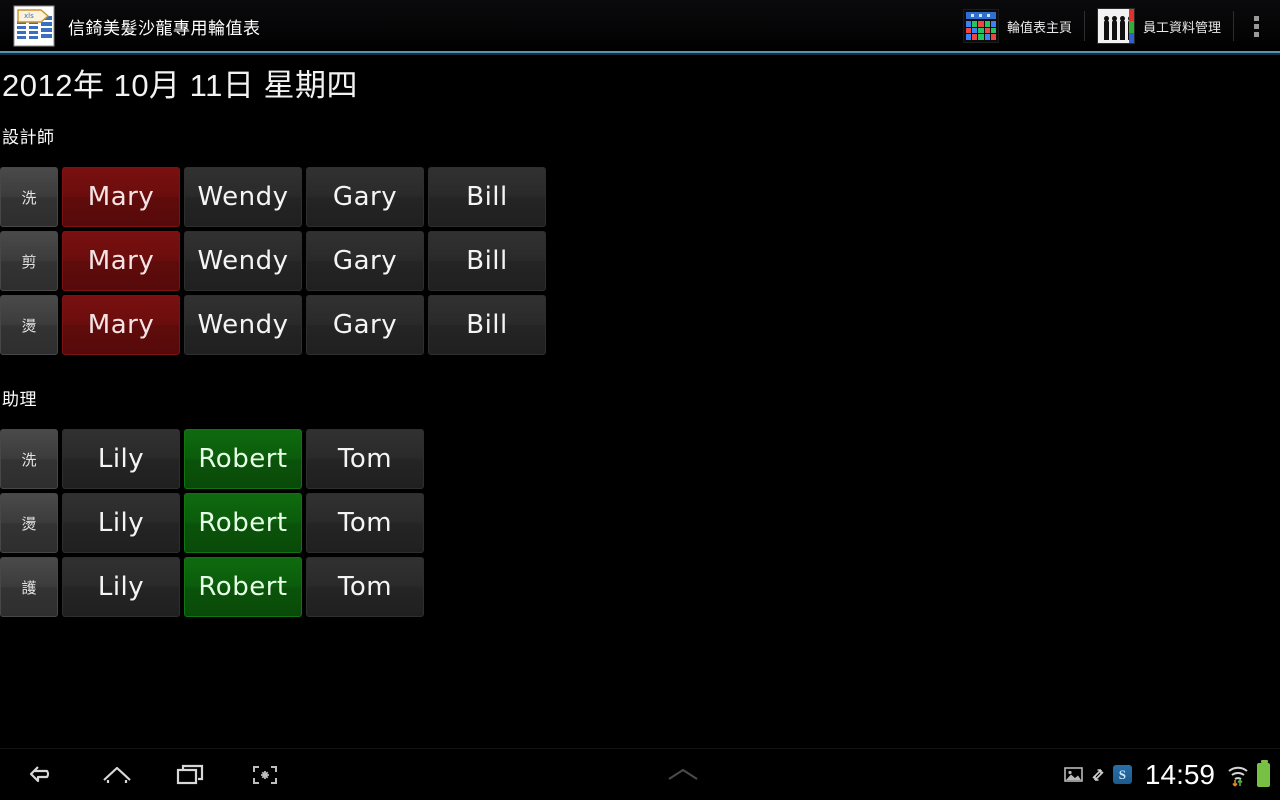 Image resolution: width=1280 pixels, height=800 pixels. Describe the element at coordinates (1238, 775) in the screenshot. I see `wifi-icon` at that location.